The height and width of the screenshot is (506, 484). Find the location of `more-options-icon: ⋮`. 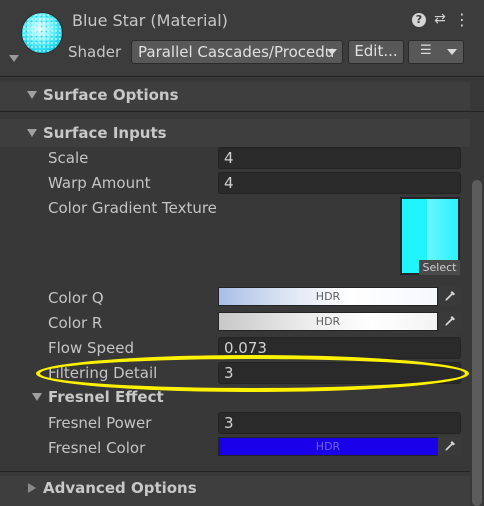

more-options-icon: ⋮ is located at coordinates (462, 19).